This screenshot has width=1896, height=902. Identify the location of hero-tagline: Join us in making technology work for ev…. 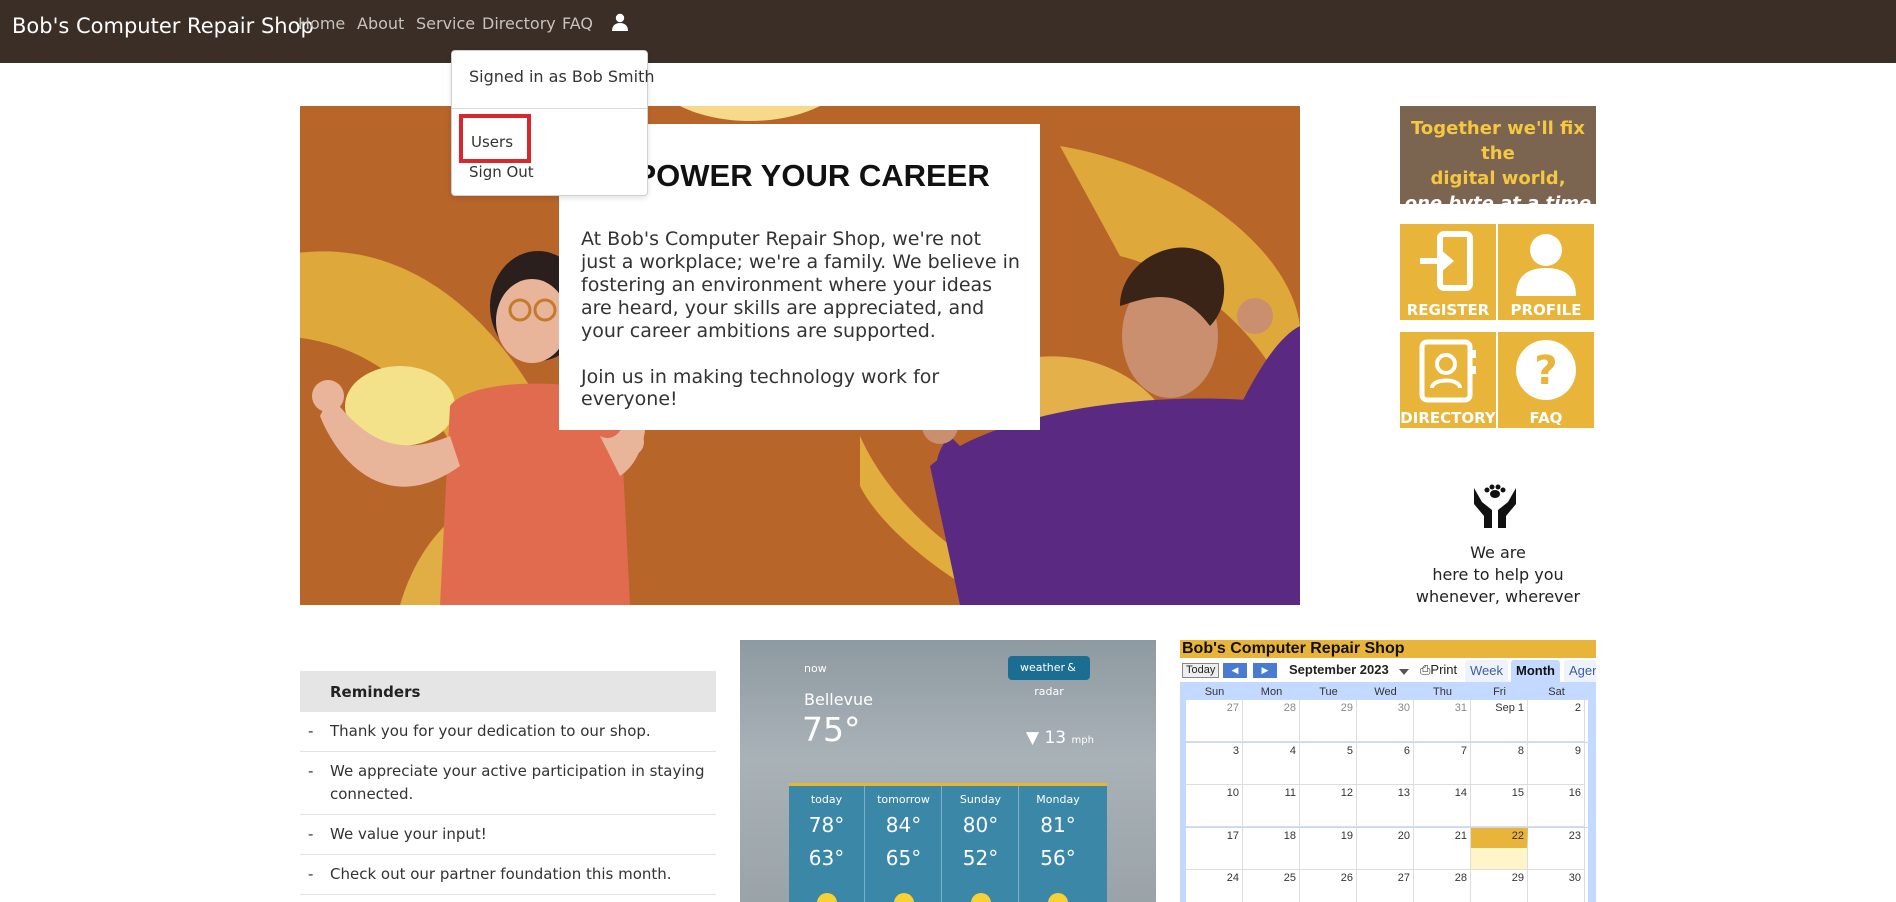
(760, 388).